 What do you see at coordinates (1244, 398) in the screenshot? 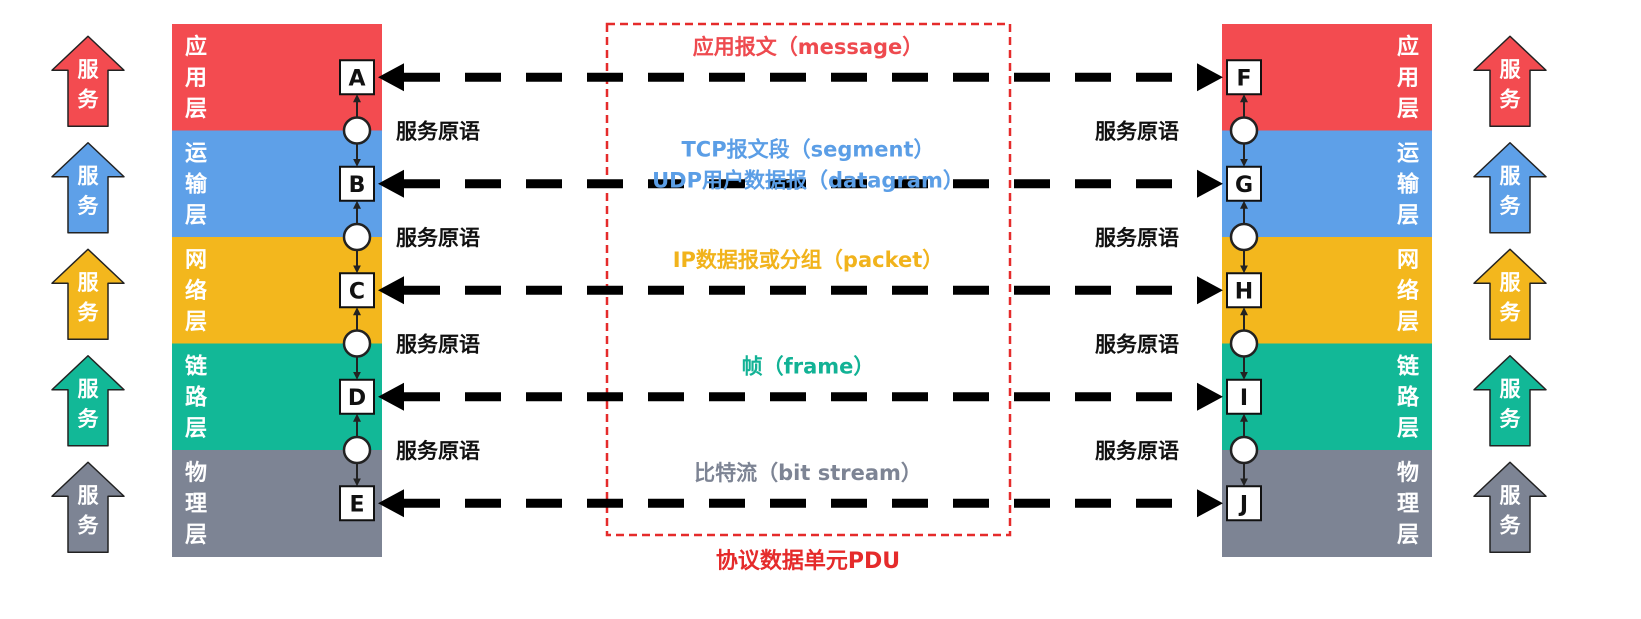
I see `right-entity-label: I` at bounding box center [1244, 398].